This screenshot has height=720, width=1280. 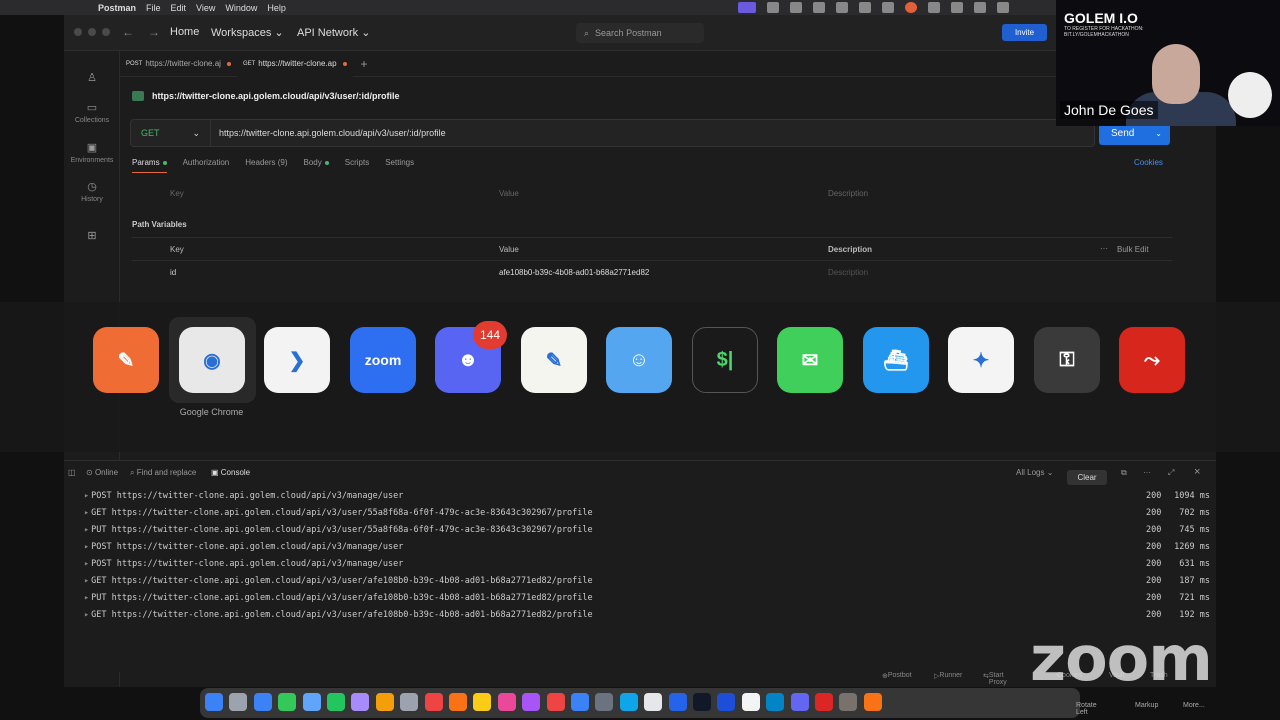 What do you see at coordinates (810, 360) in the screenshot?
I see `messages-app-icon: ✉` at bounding box center [810, 360].